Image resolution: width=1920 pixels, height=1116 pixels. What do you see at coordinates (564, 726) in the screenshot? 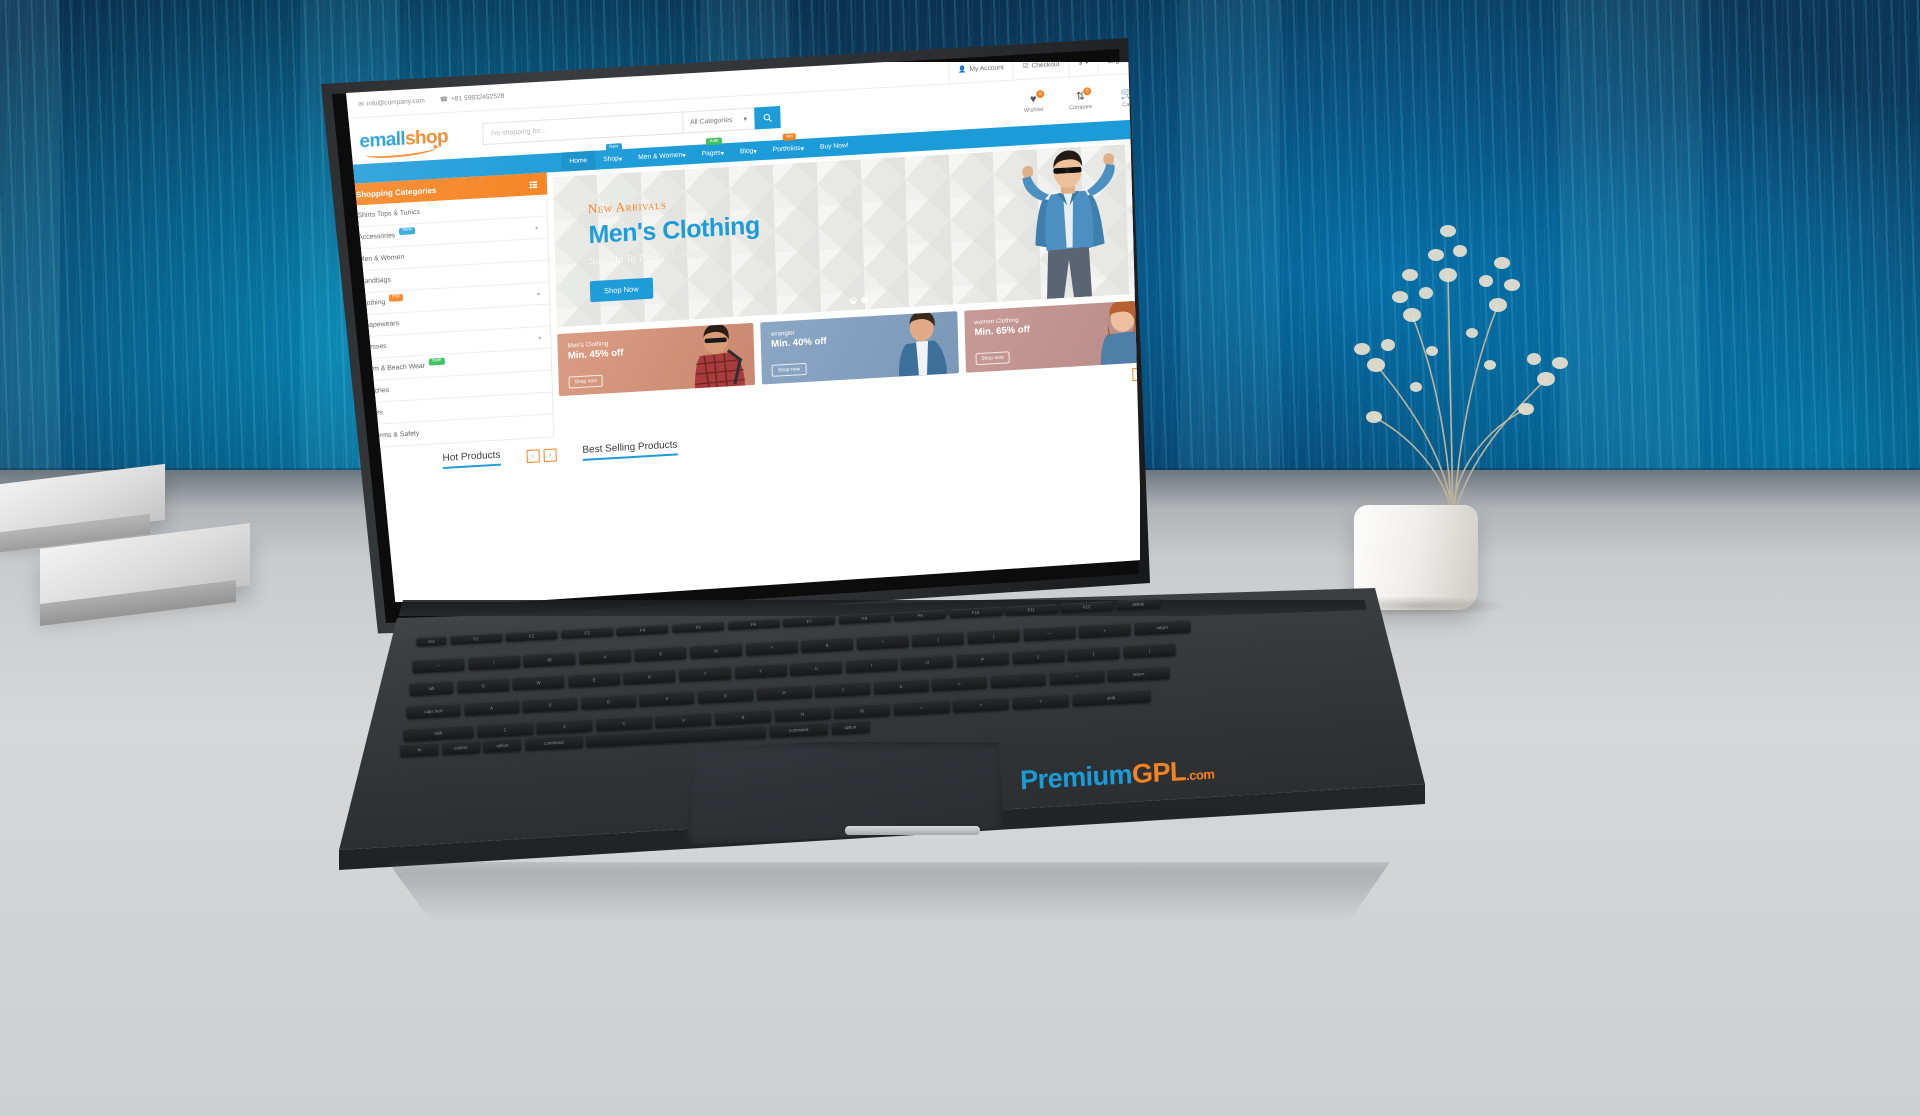
I see `key-x: X` at bounding box center [564, 726].